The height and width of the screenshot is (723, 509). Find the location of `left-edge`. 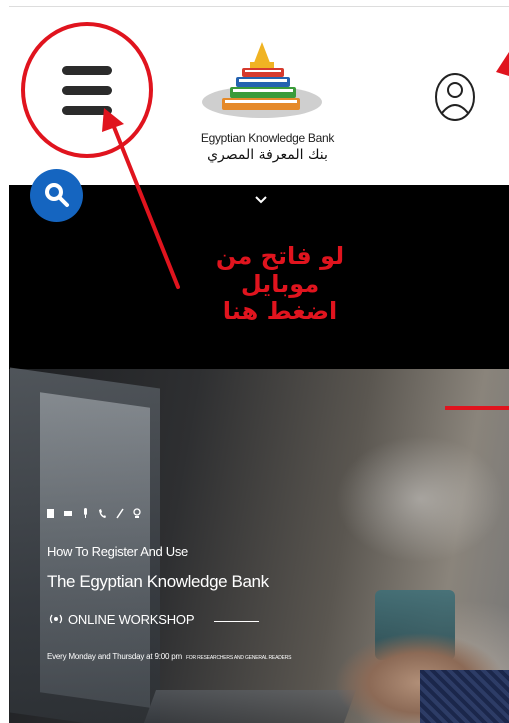

left-edge is located at coordinates (4, 361).